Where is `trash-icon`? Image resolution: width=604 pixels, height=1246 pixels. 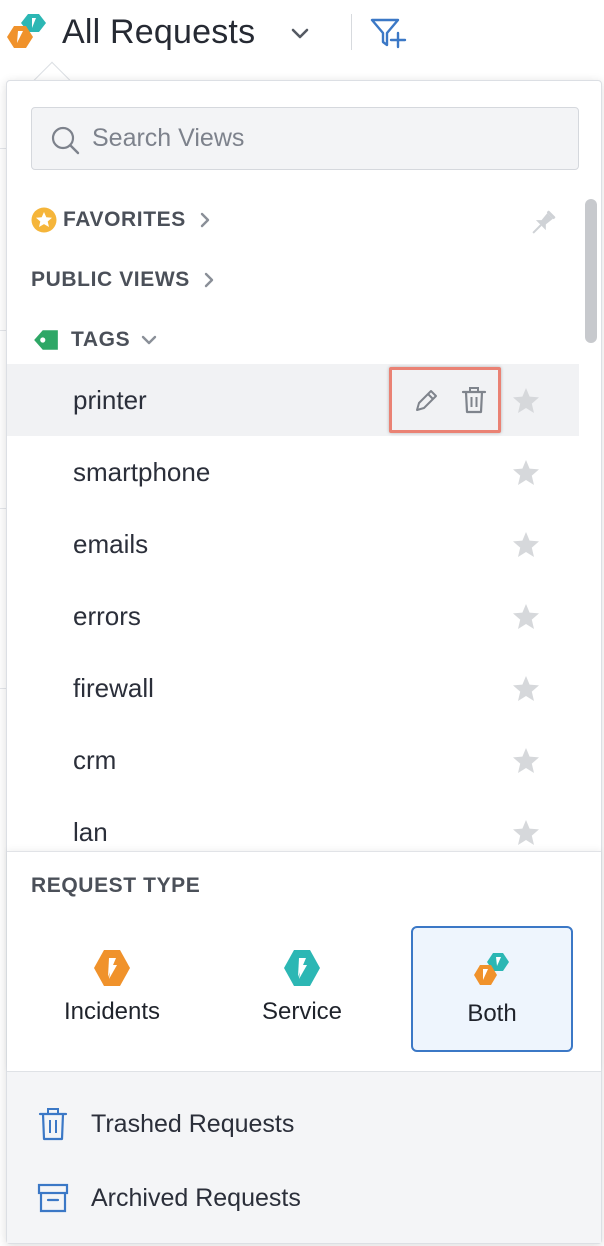
trash-icon is located at coordinates (53, 1124).